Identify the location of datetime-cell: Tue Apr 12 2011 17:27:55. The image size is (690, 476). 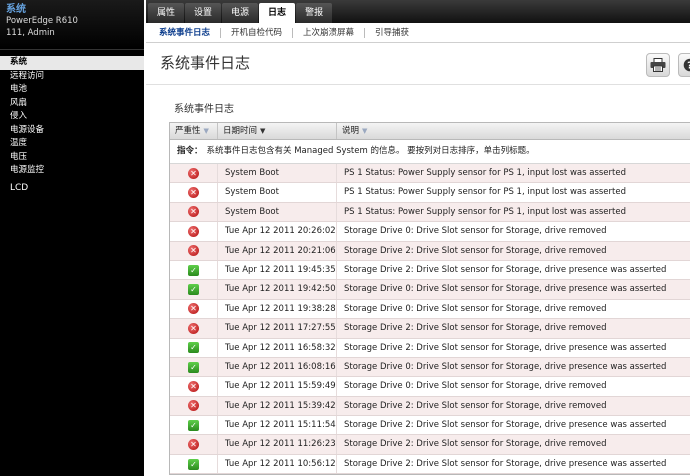
(277, 328).